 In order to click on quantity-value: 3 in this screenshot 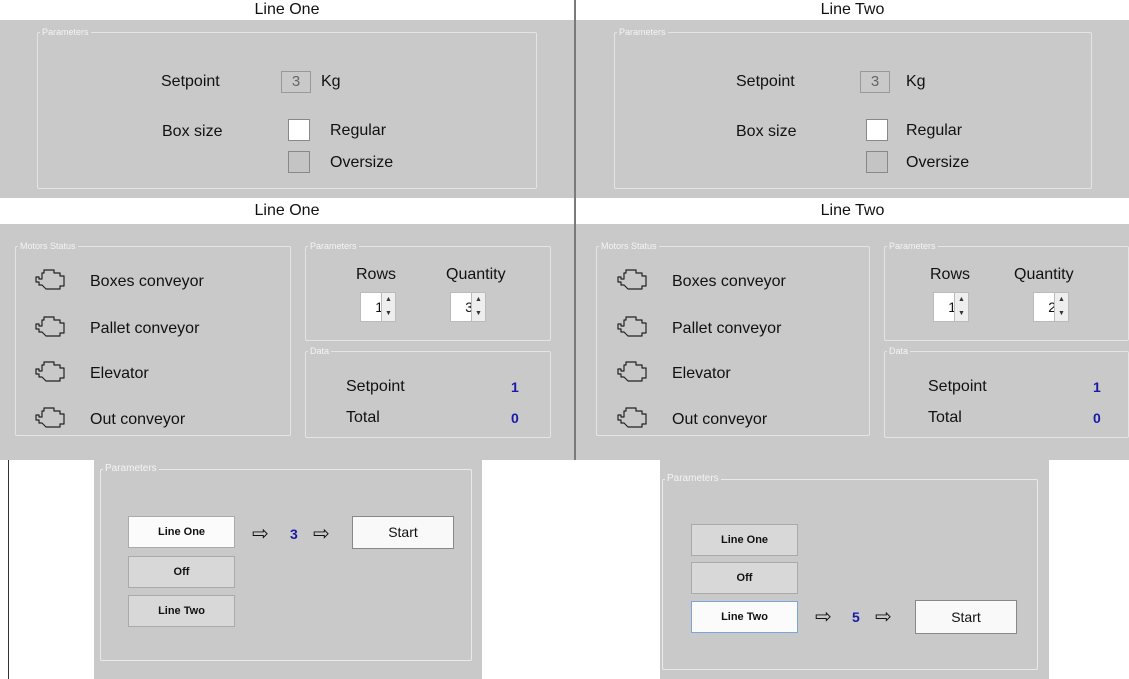, I will do `click(469, 307)`.